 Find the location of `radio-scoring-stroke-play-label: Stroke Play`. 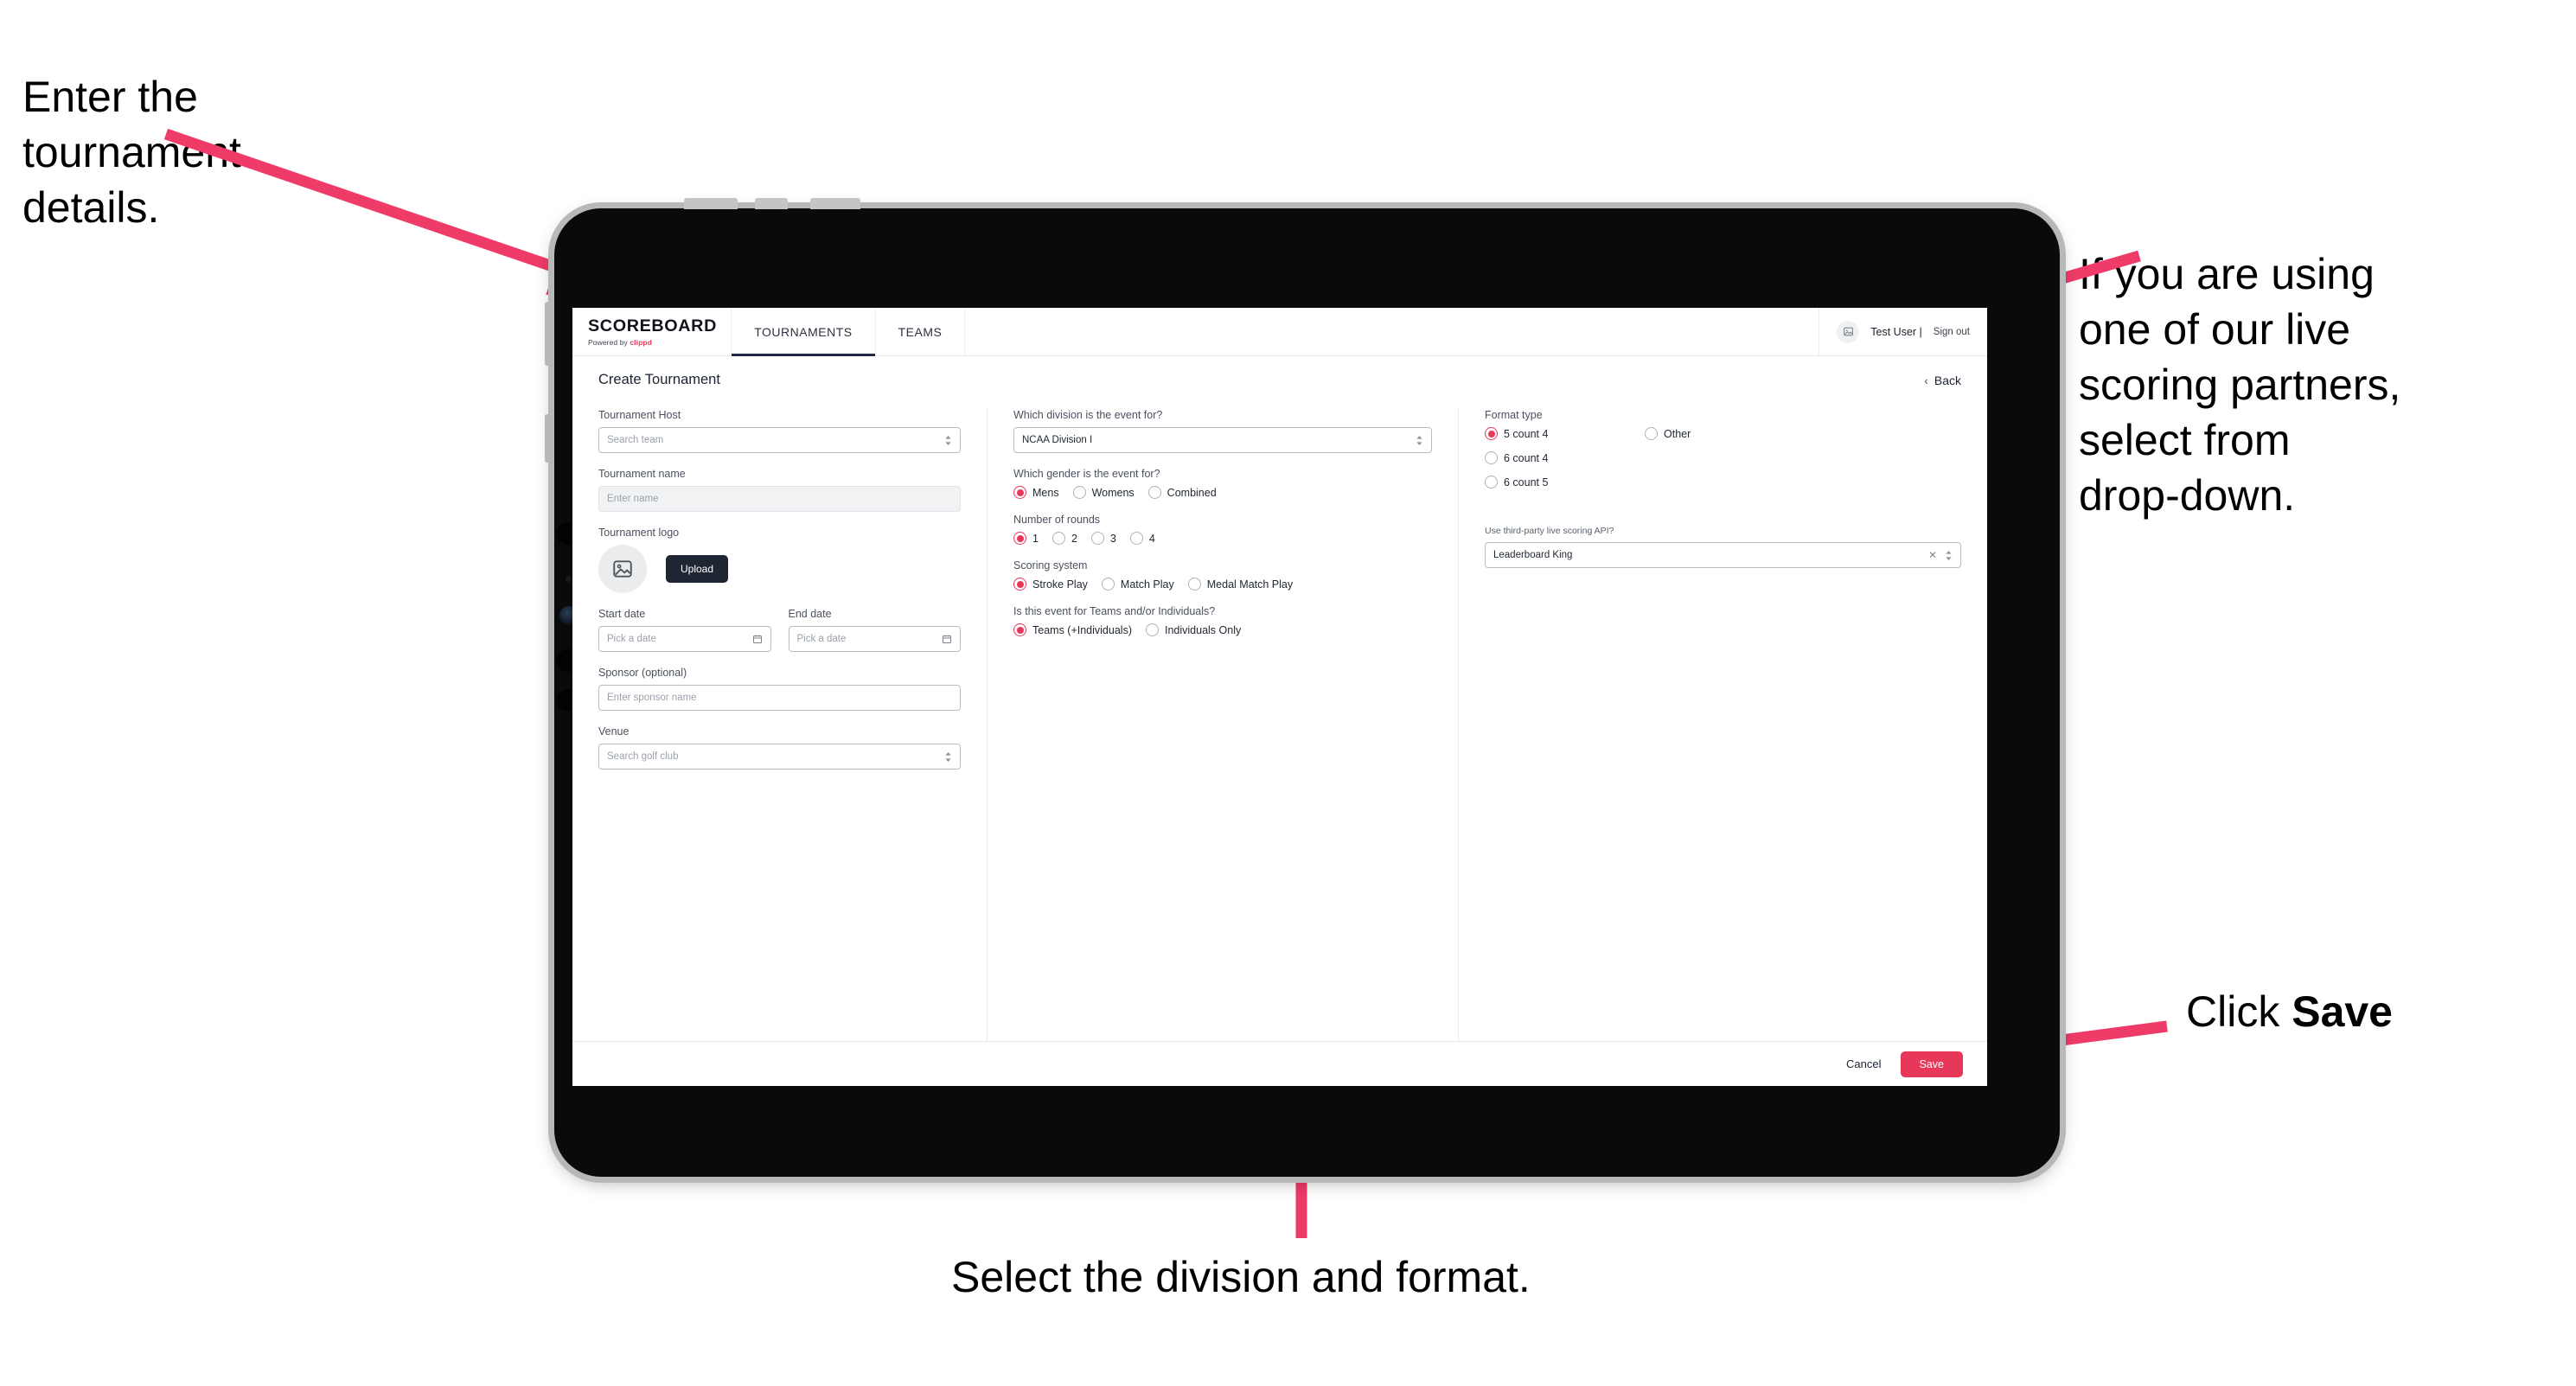

radio-scoring-stroke-play-label: Stroke Play is located at coordinates (1060, 584).